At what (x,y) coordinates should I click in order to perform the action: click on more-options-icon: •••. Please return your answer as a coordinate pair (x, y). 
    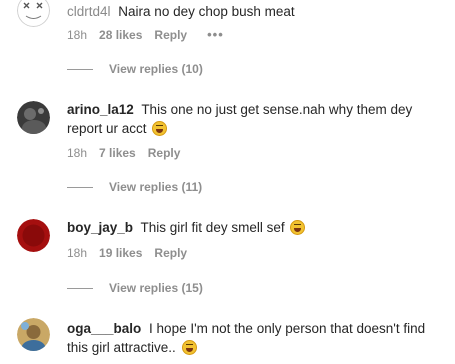
    Looking at the image, I should click on (215, 34).